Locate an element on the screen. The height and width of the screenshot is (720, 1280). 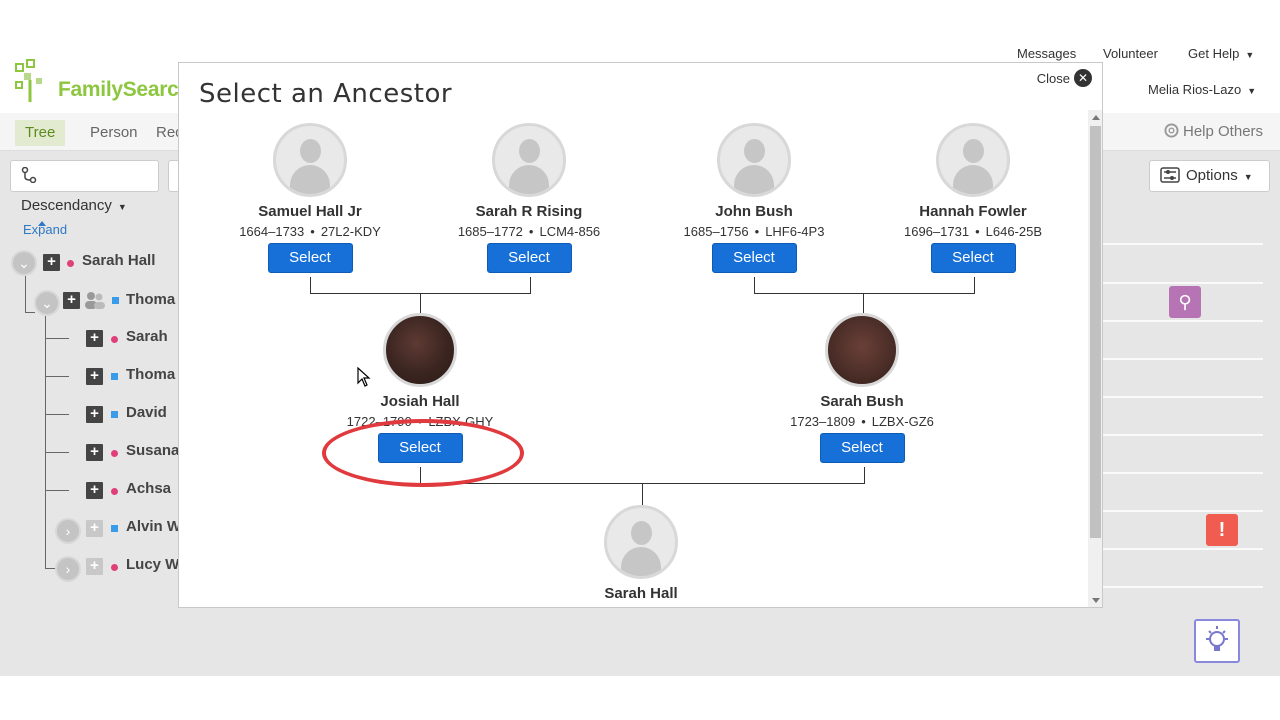
couple-icon is located at coordinates (95, 300).